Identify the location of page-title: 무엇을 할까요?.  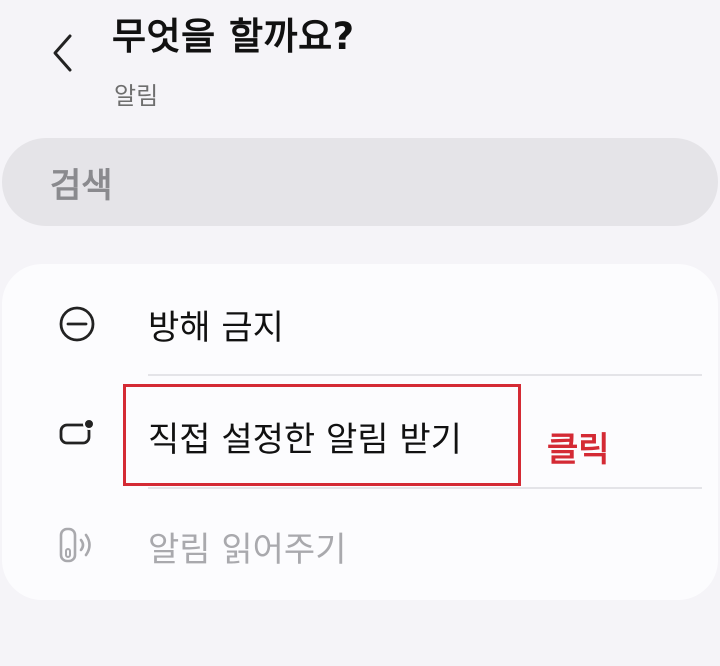
(233, 36).